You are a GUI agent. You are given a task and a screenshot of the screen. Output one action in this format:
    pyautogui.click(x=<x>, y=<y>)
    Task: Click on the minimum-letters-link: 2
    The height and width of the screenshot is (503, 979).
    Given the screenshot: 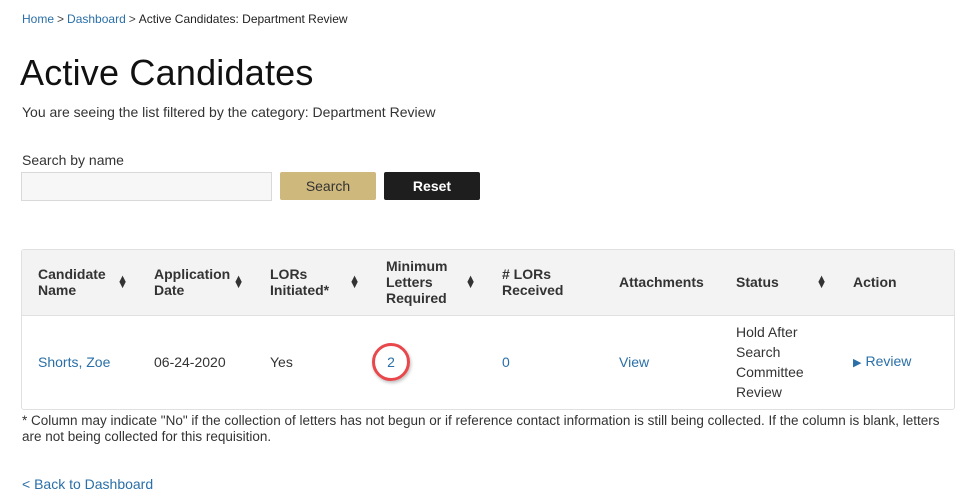 What is the action you would take?
    pyautogui.click(x=391, y=362)
    